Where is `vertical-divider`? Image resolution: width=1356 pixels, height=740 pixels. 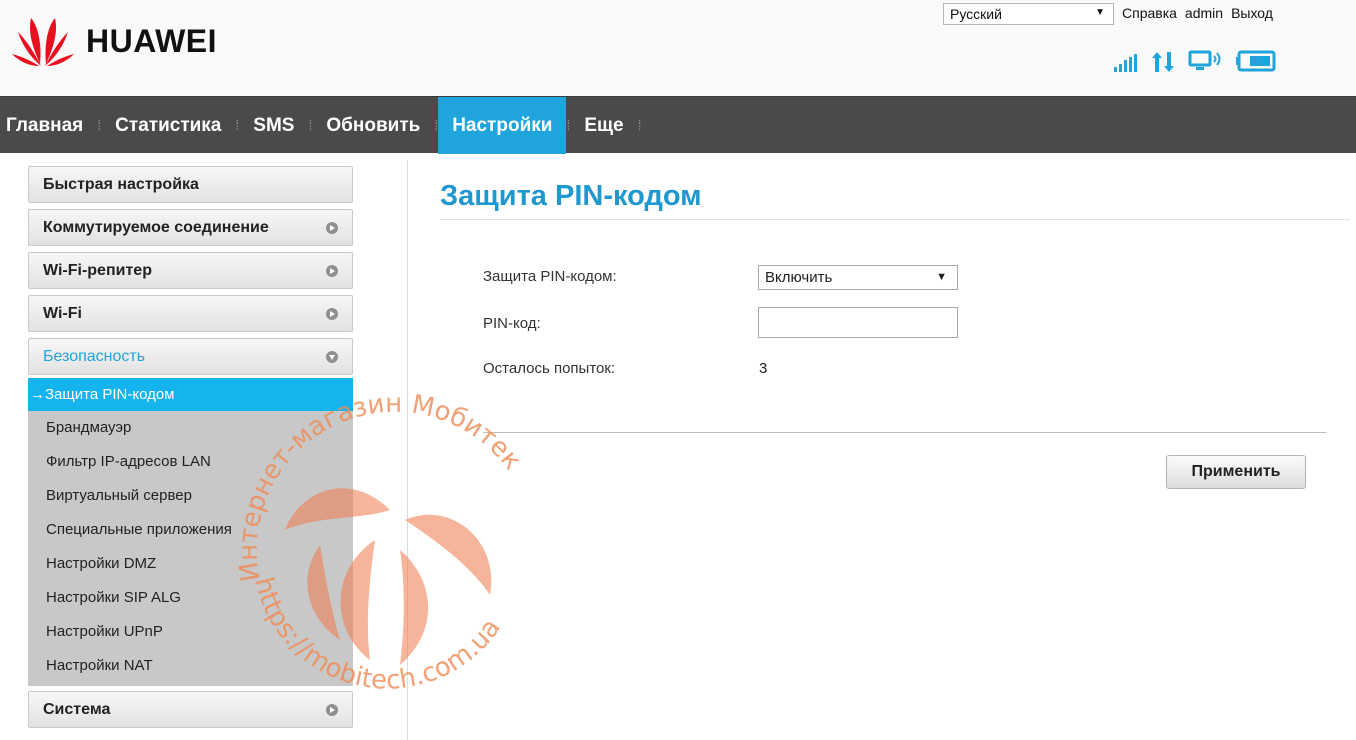
vertical-divider is located at coordinates (407, 450).